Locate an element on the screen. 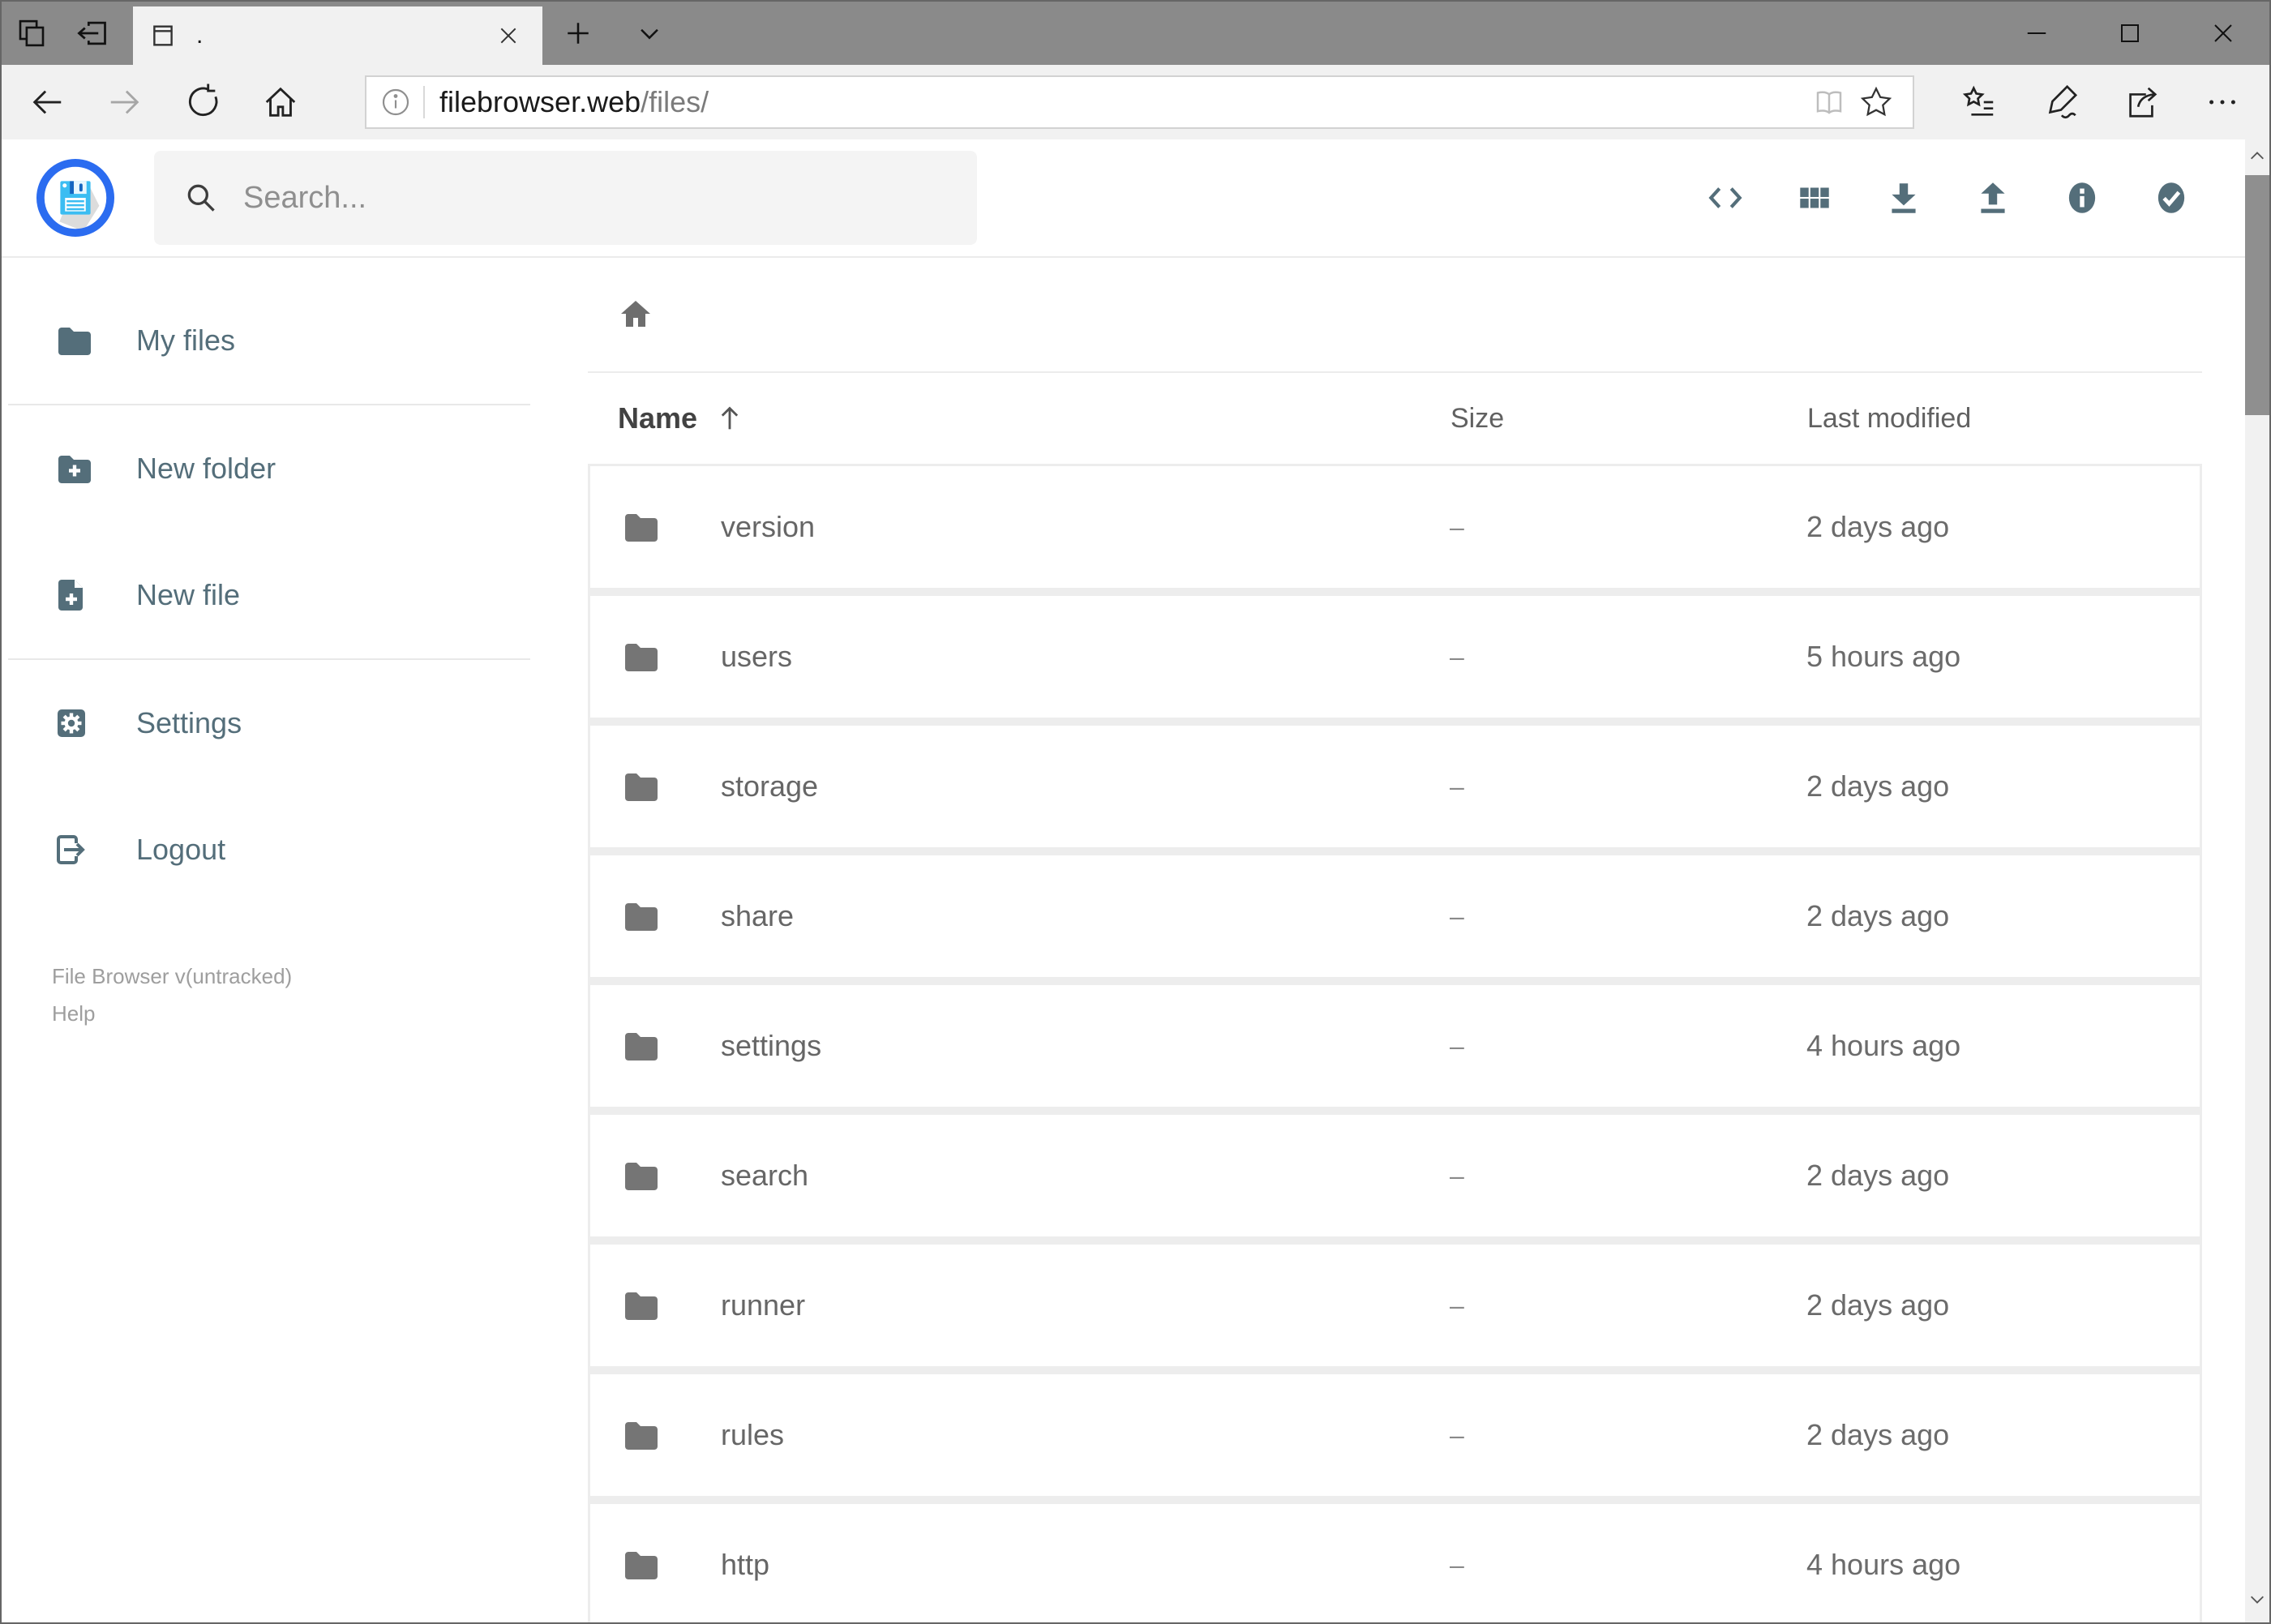 This screenshot has width=2271, height=1624. grid-view-button is located at coordinates (1814, 198).